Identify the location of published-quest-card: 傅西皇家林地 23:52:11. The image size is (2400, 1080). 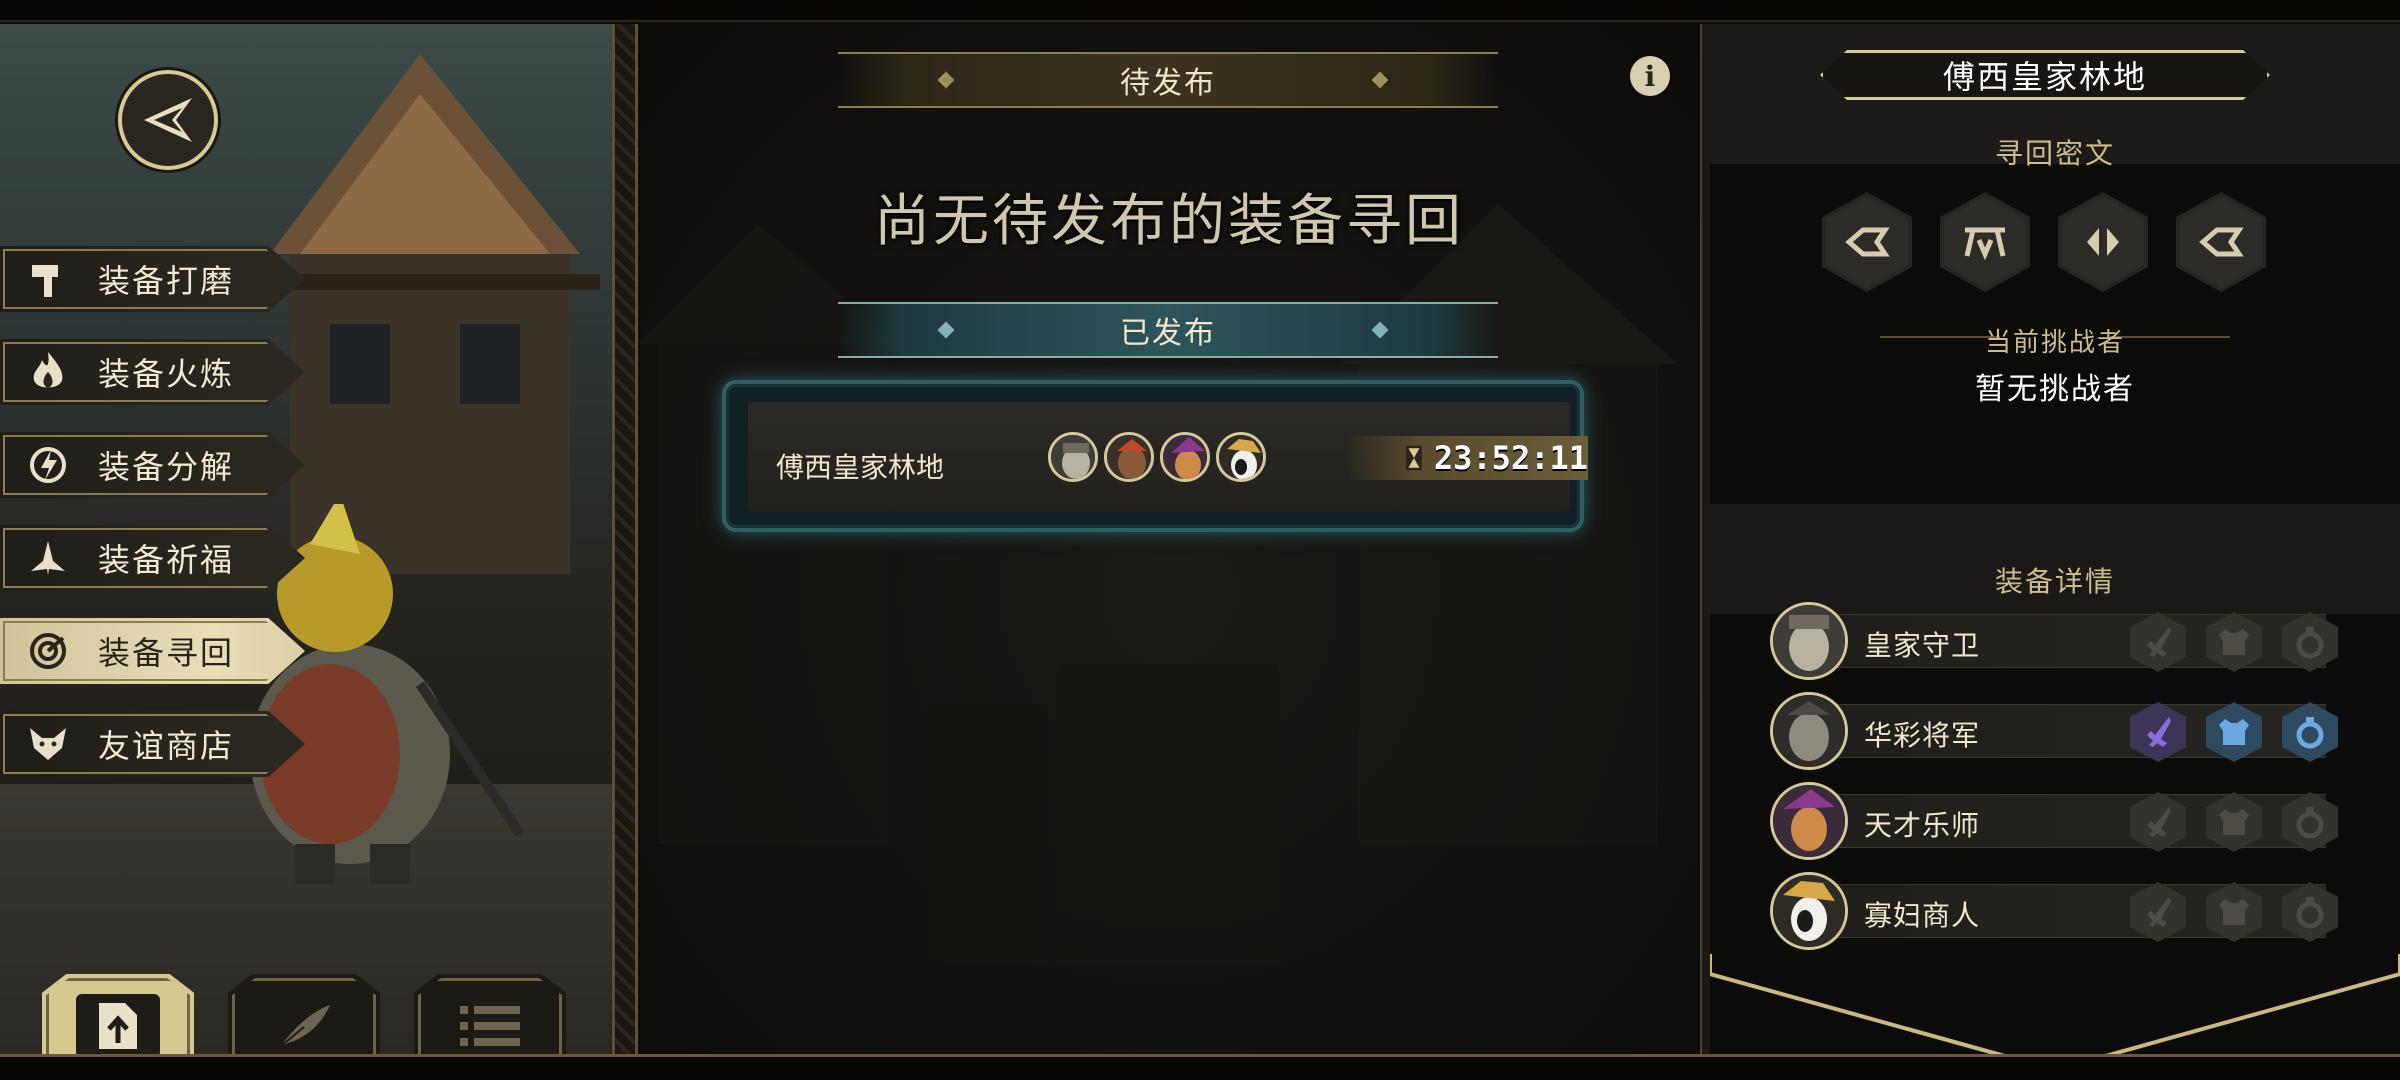
(1155, 456).